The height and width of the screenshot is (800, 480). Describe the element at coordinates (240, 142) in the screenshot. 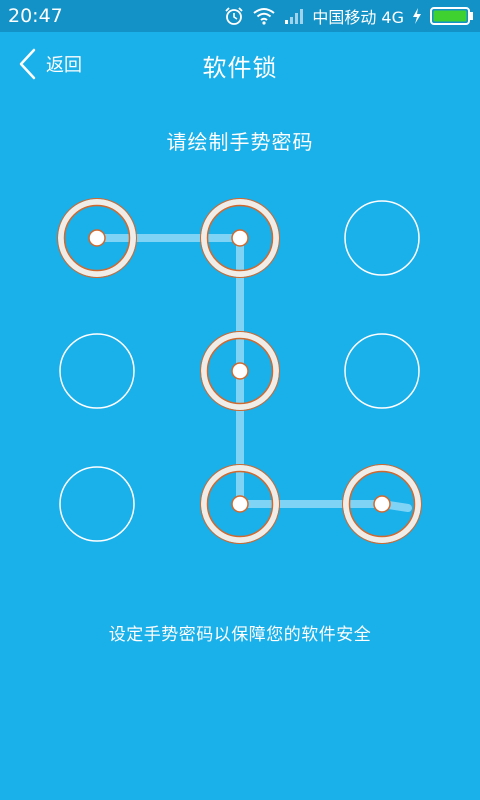

I see `pattern-prompt: 请绘制手势密码` at that location.